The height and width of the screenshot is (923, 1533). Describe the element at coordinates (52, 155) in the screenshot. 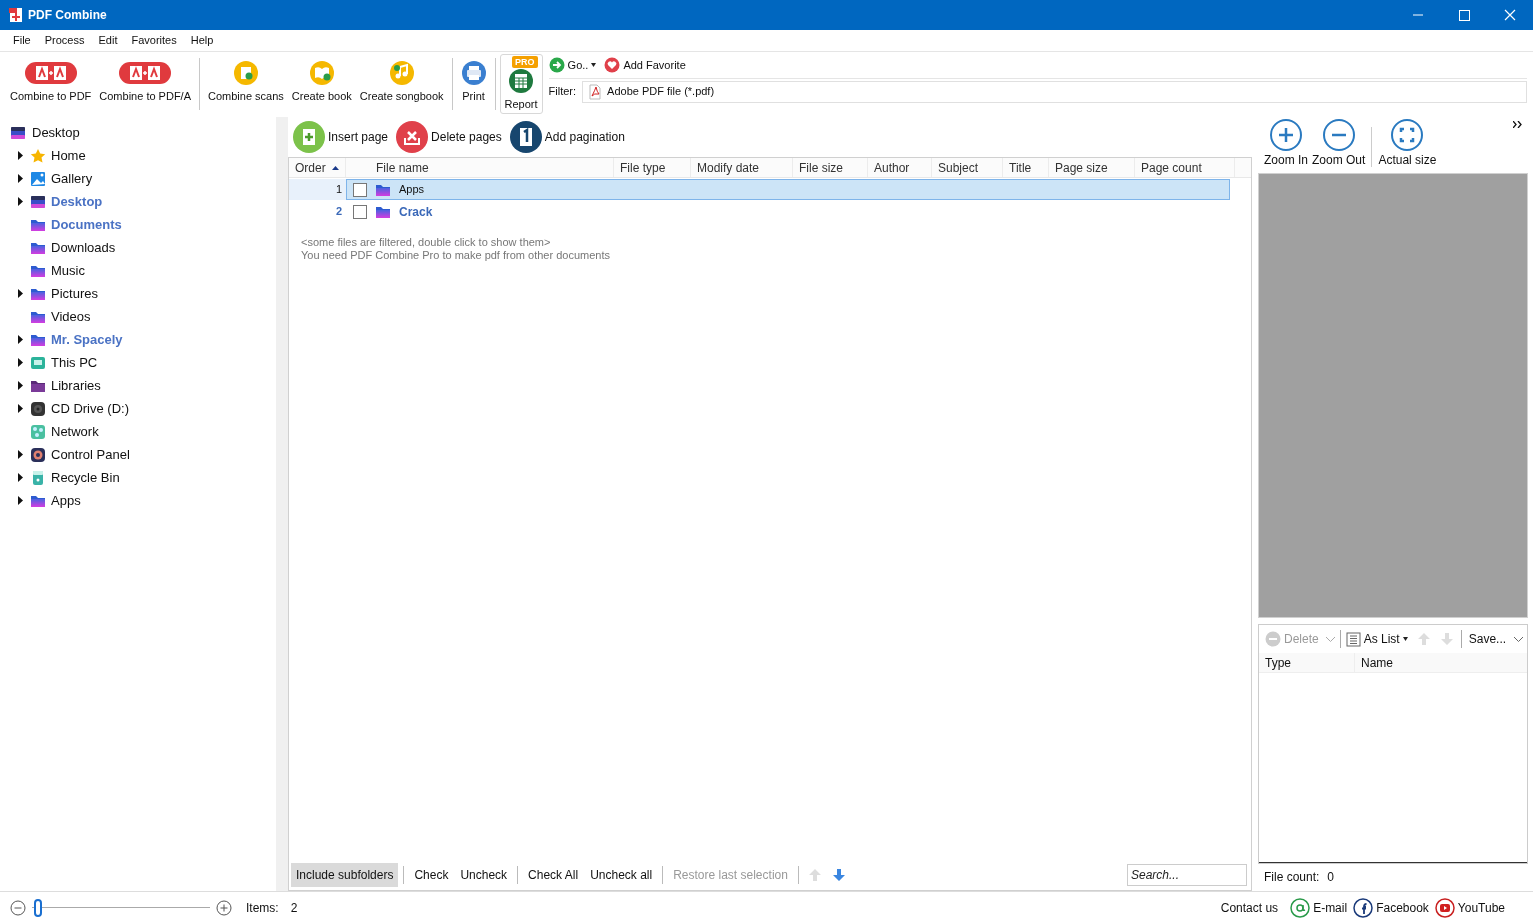

I see `tree-item: Home` at that location.